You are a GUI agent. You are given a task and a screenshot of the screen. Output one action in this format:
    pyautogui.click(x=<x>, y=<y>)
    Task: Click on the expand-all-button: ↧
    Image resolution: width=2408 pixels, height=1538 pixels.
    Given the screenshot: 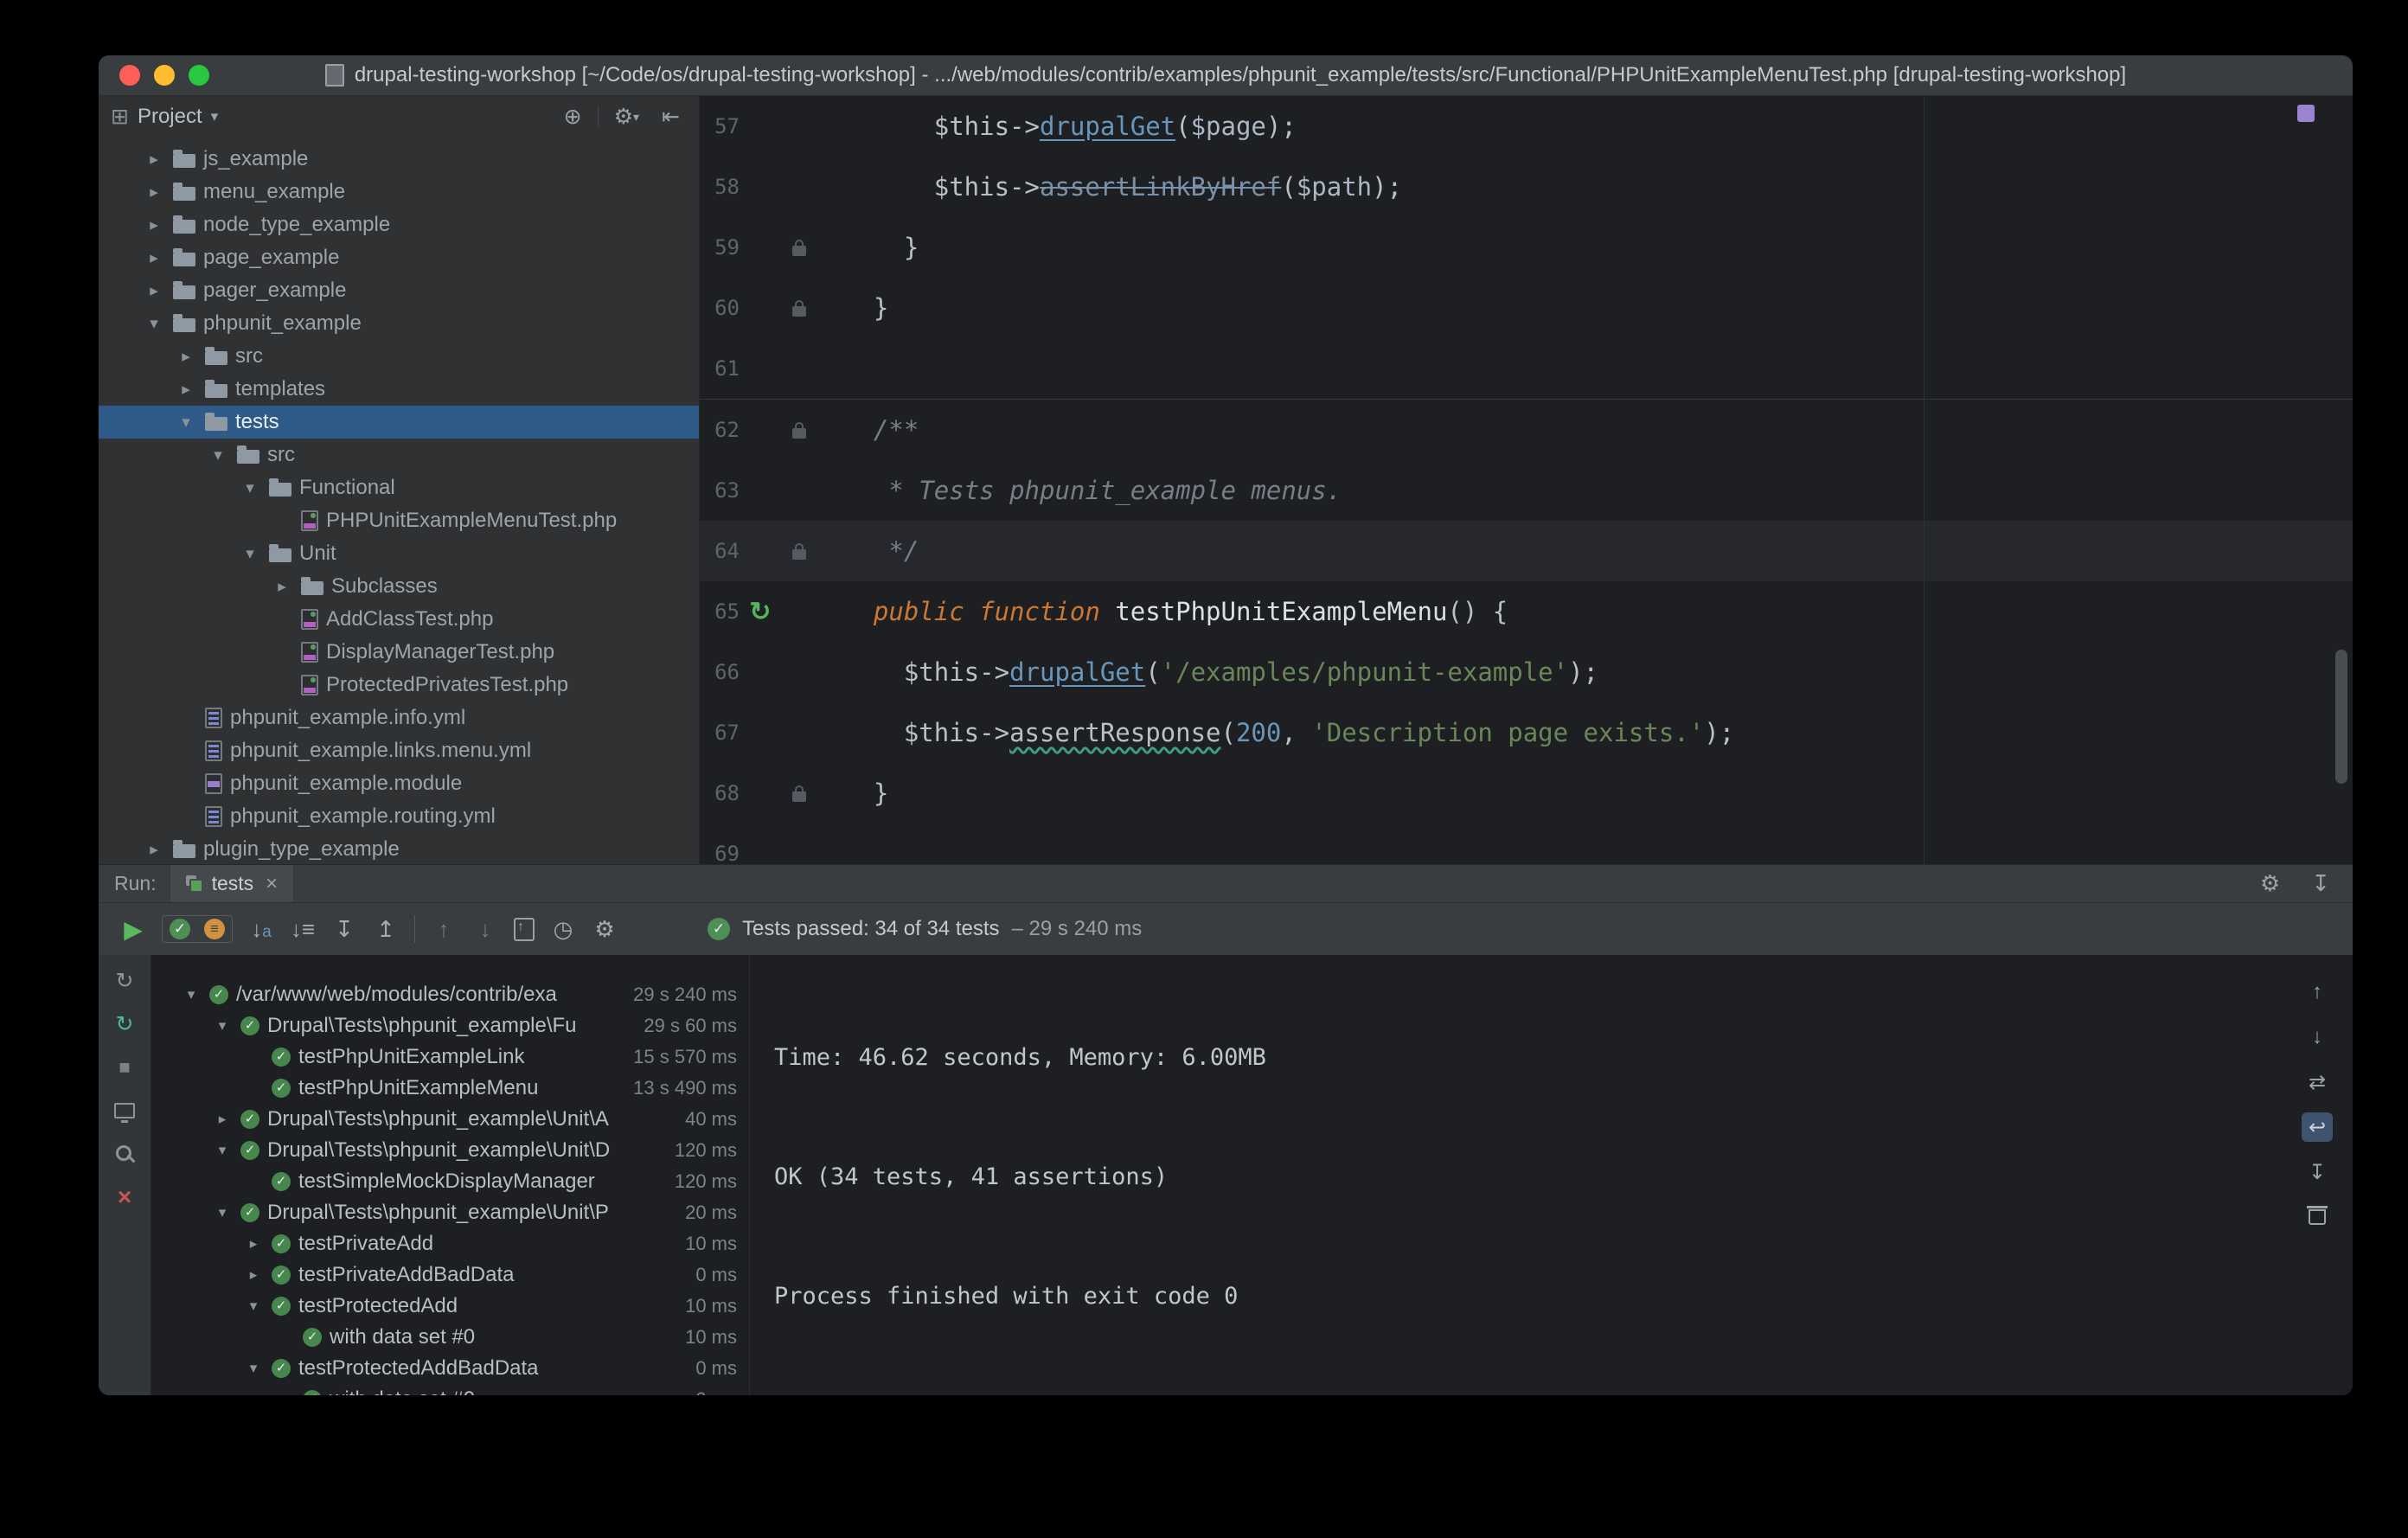 What is the action you would take?
    pyautogui.click(x=344, y=930)
    